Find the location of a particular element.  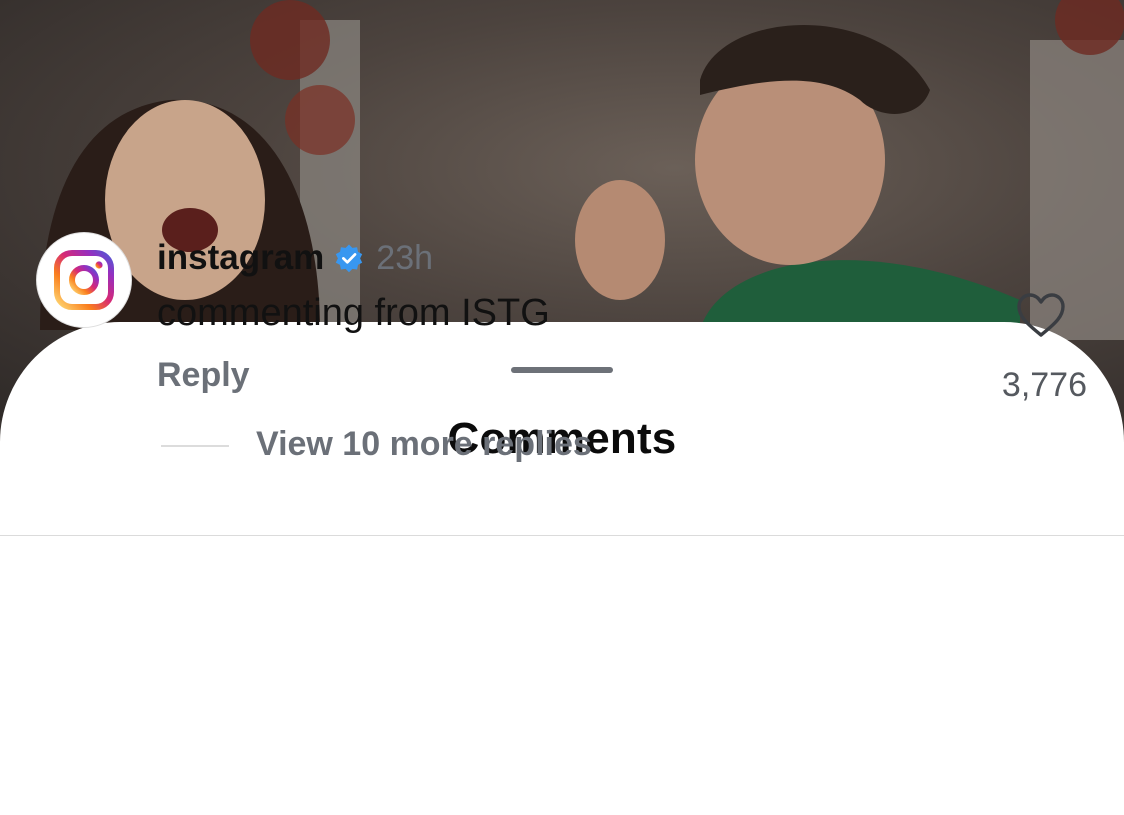

verified-badge-icon is located at coordinates (349, 258).